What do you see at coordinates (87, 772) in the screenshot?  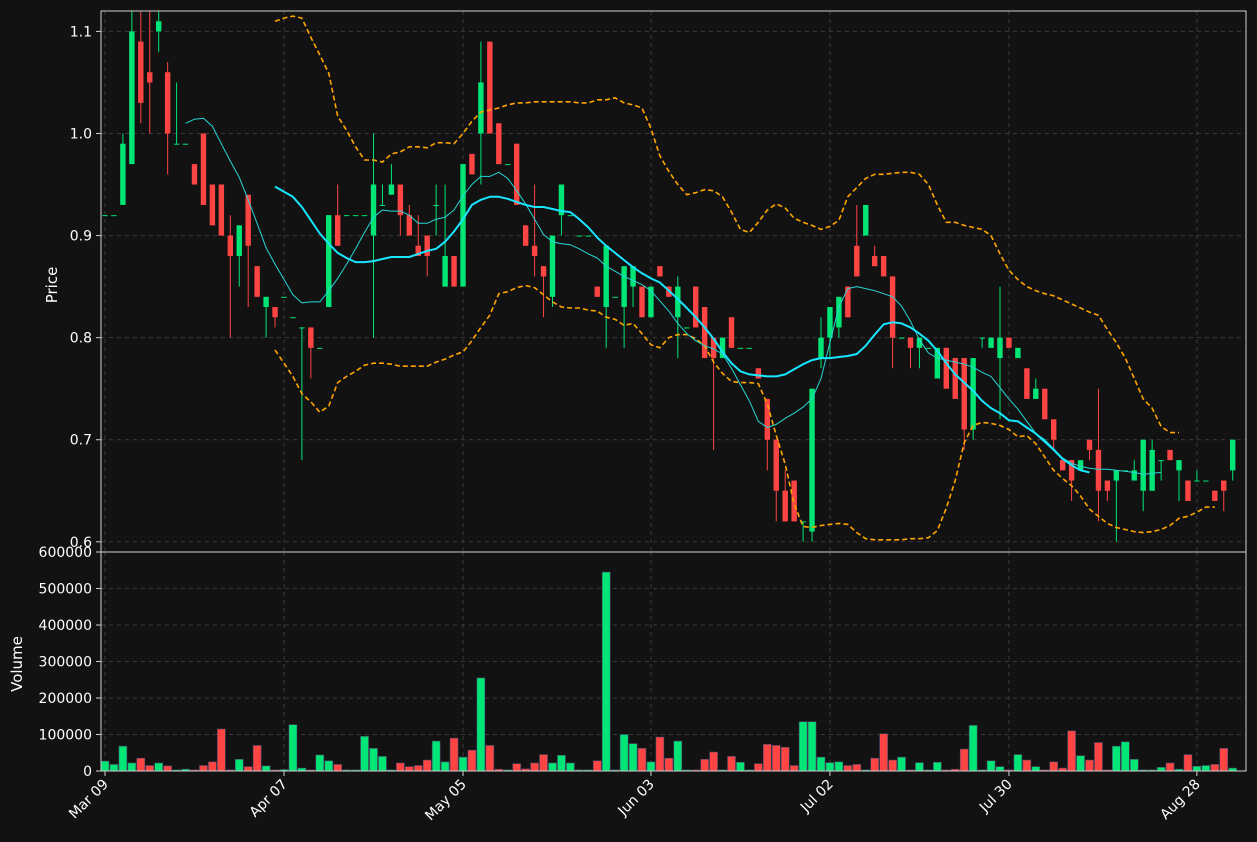 I see `volume-tick-label: 0` at bounding box center [87, 772].